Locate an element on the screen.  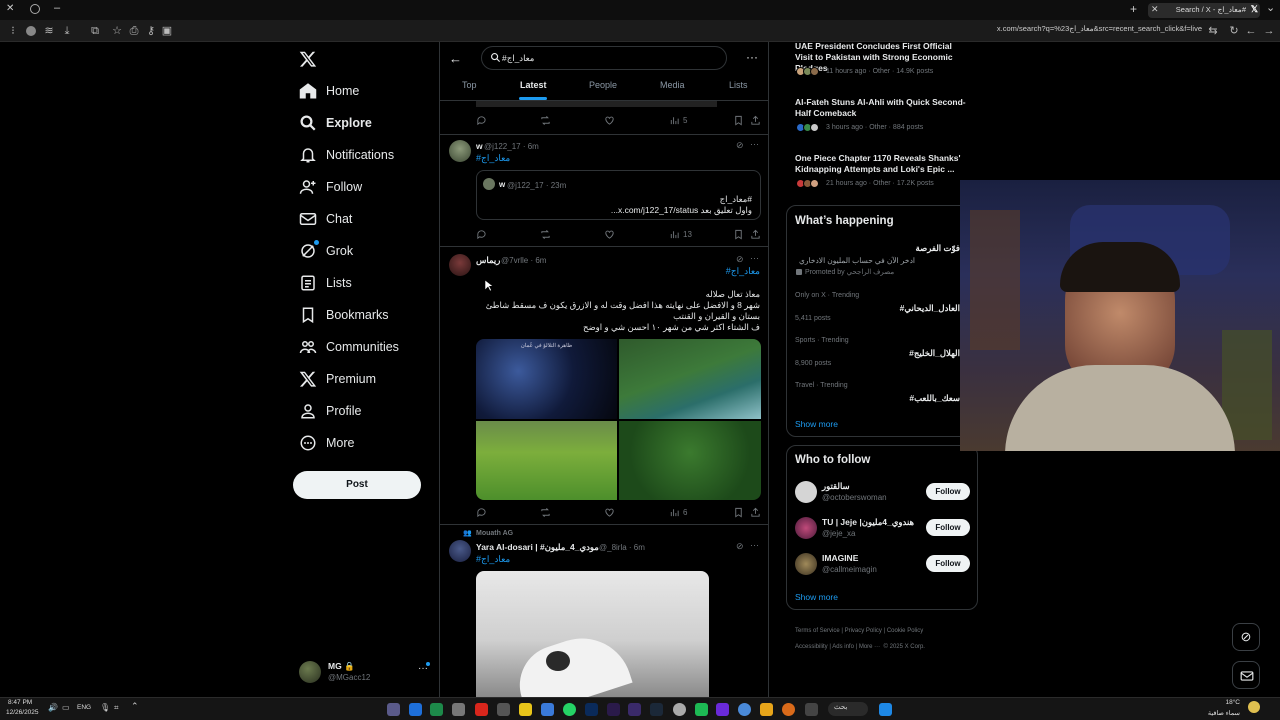
close-window-icon: ✕ is located at coordinates (11, 9).